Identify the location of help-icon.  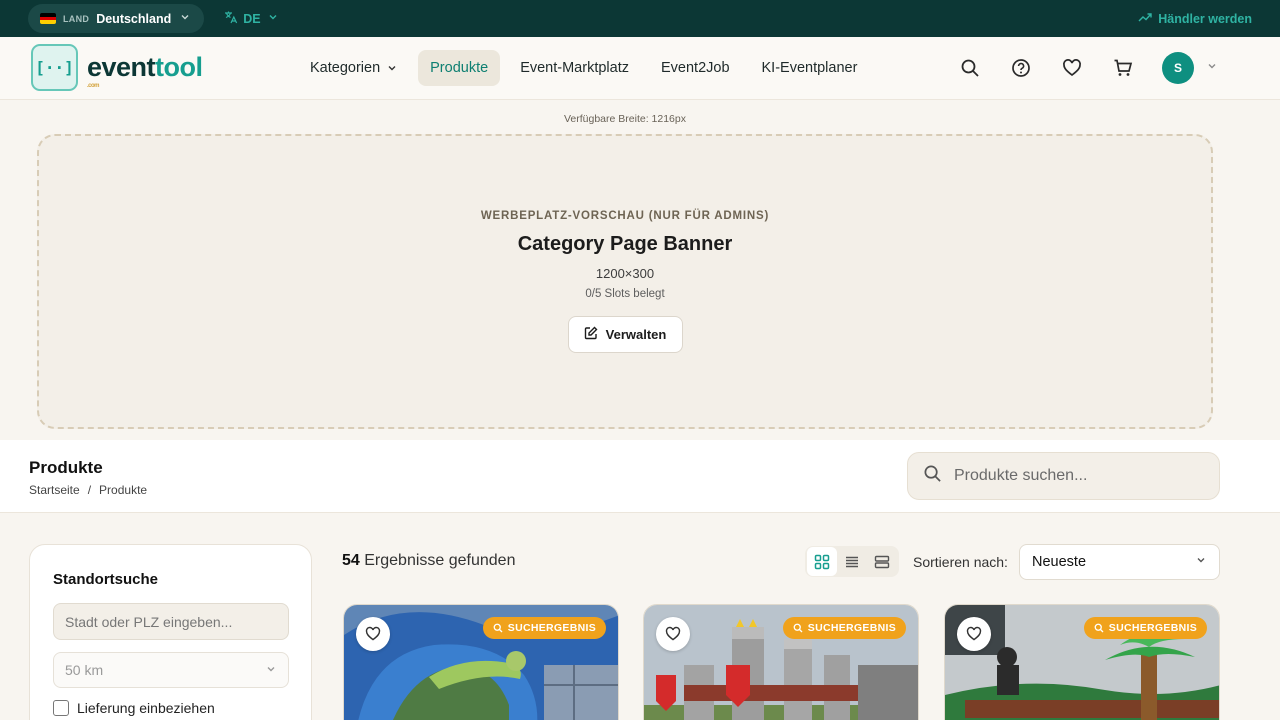
(1021, 68).